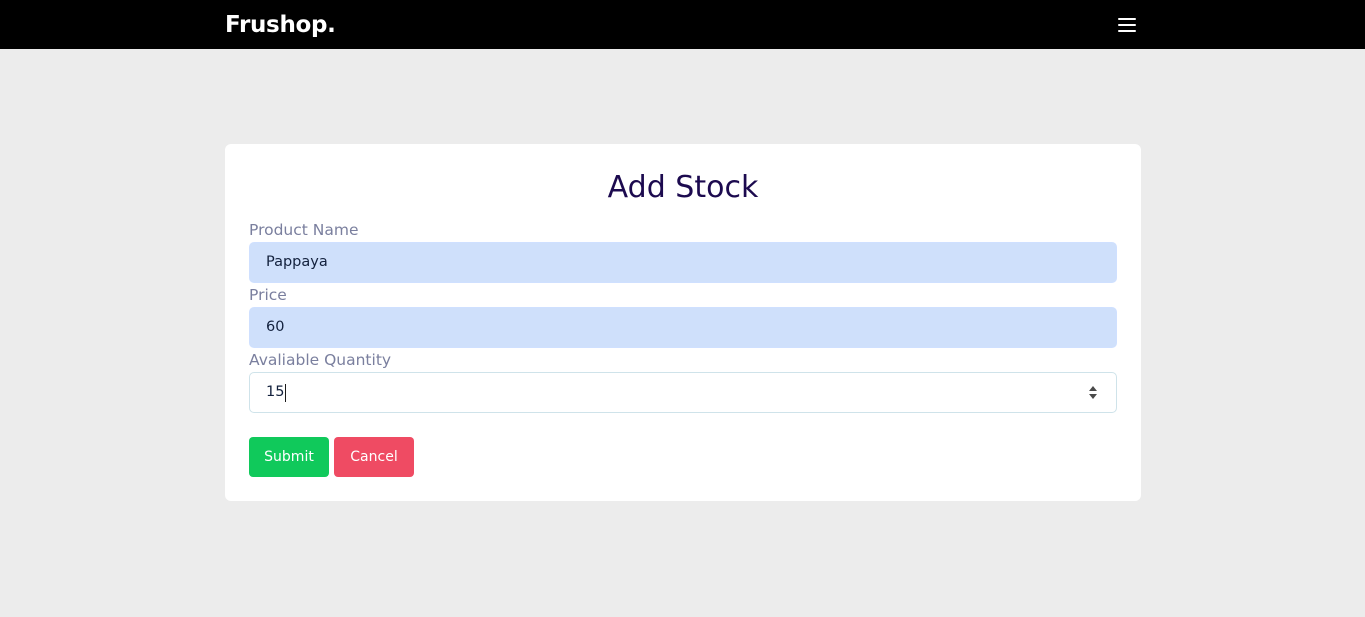 The height and width of the screenshot is (617, 1365). What do you see at coordinates (683, 392) in the screenshot?
I see `quantity-input: 15` at bounding box center [683, 392].